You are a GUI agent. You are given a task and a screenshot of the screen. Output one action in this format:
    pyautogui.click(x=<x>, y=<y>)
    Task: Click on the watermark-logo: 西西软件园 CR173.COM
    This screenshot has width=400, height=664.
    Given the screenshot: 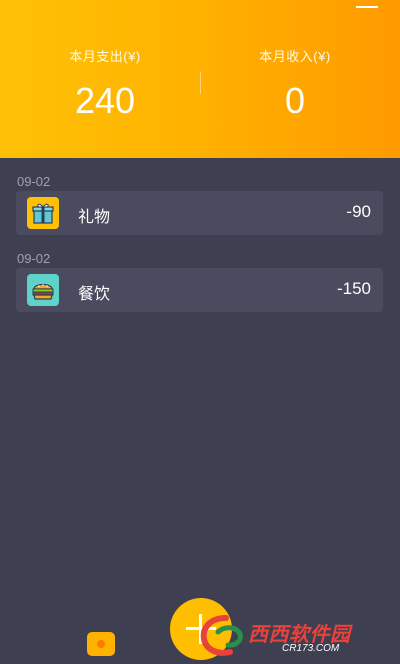 What is the action you would take?
    pyautogui.click(x=291, y=635)
    